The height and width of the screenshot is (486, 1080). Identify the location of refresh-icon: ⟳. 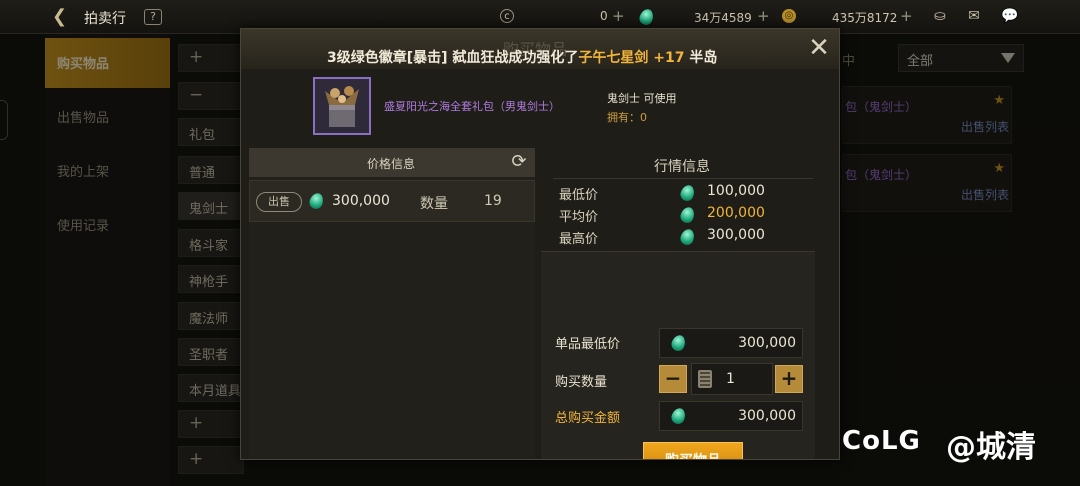
(519, 162).